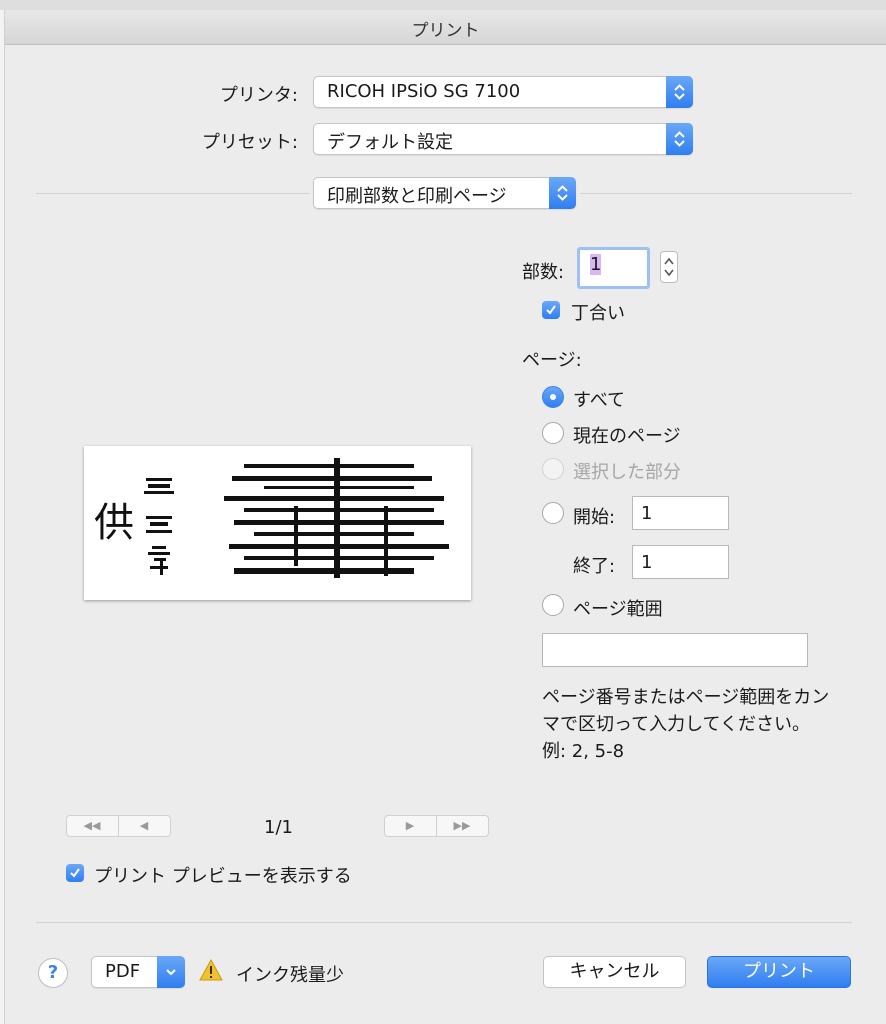  What do you see at coordinates (118, 826) in the screenshot?
I see `preview-nav-prev-group: ◀◀ ◀` at bounding box center [118, 826].